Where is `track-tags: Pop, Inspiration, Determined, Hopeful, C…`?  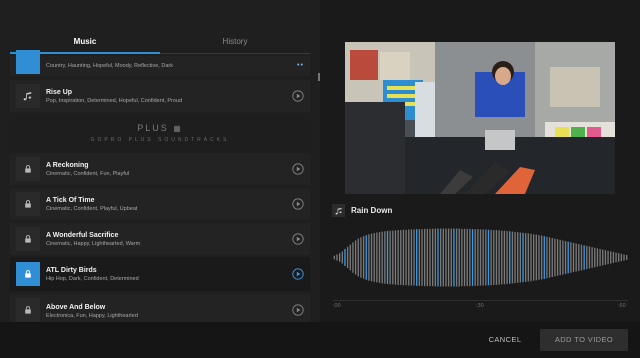
track-tags: Pop, Inspiration, Determined, Hopeful, C… is located at coordinates (114, 101).